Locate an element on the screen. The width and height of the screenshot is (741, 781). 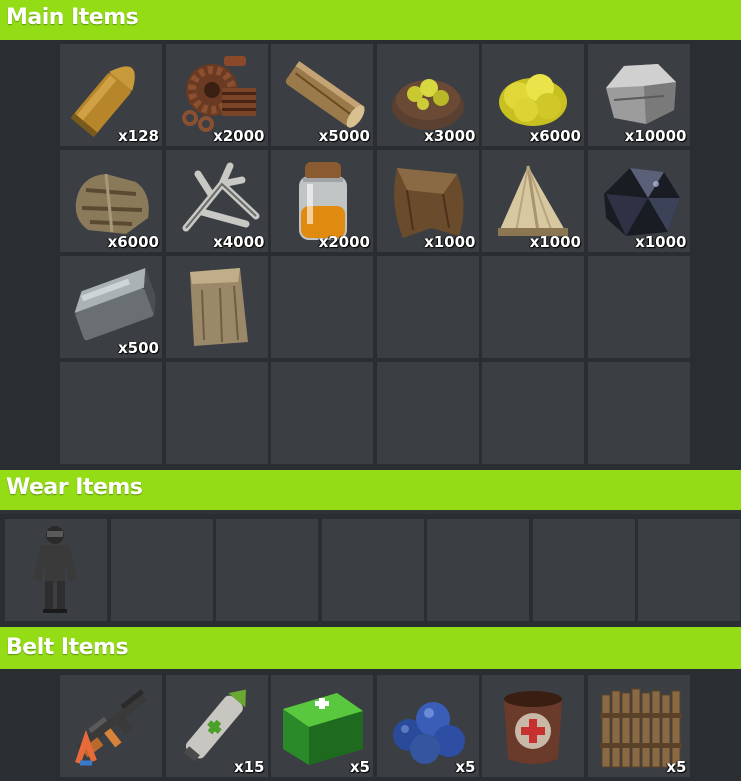
main-slot-high-quality-metal: x500 is located at coordinates (111, 307).